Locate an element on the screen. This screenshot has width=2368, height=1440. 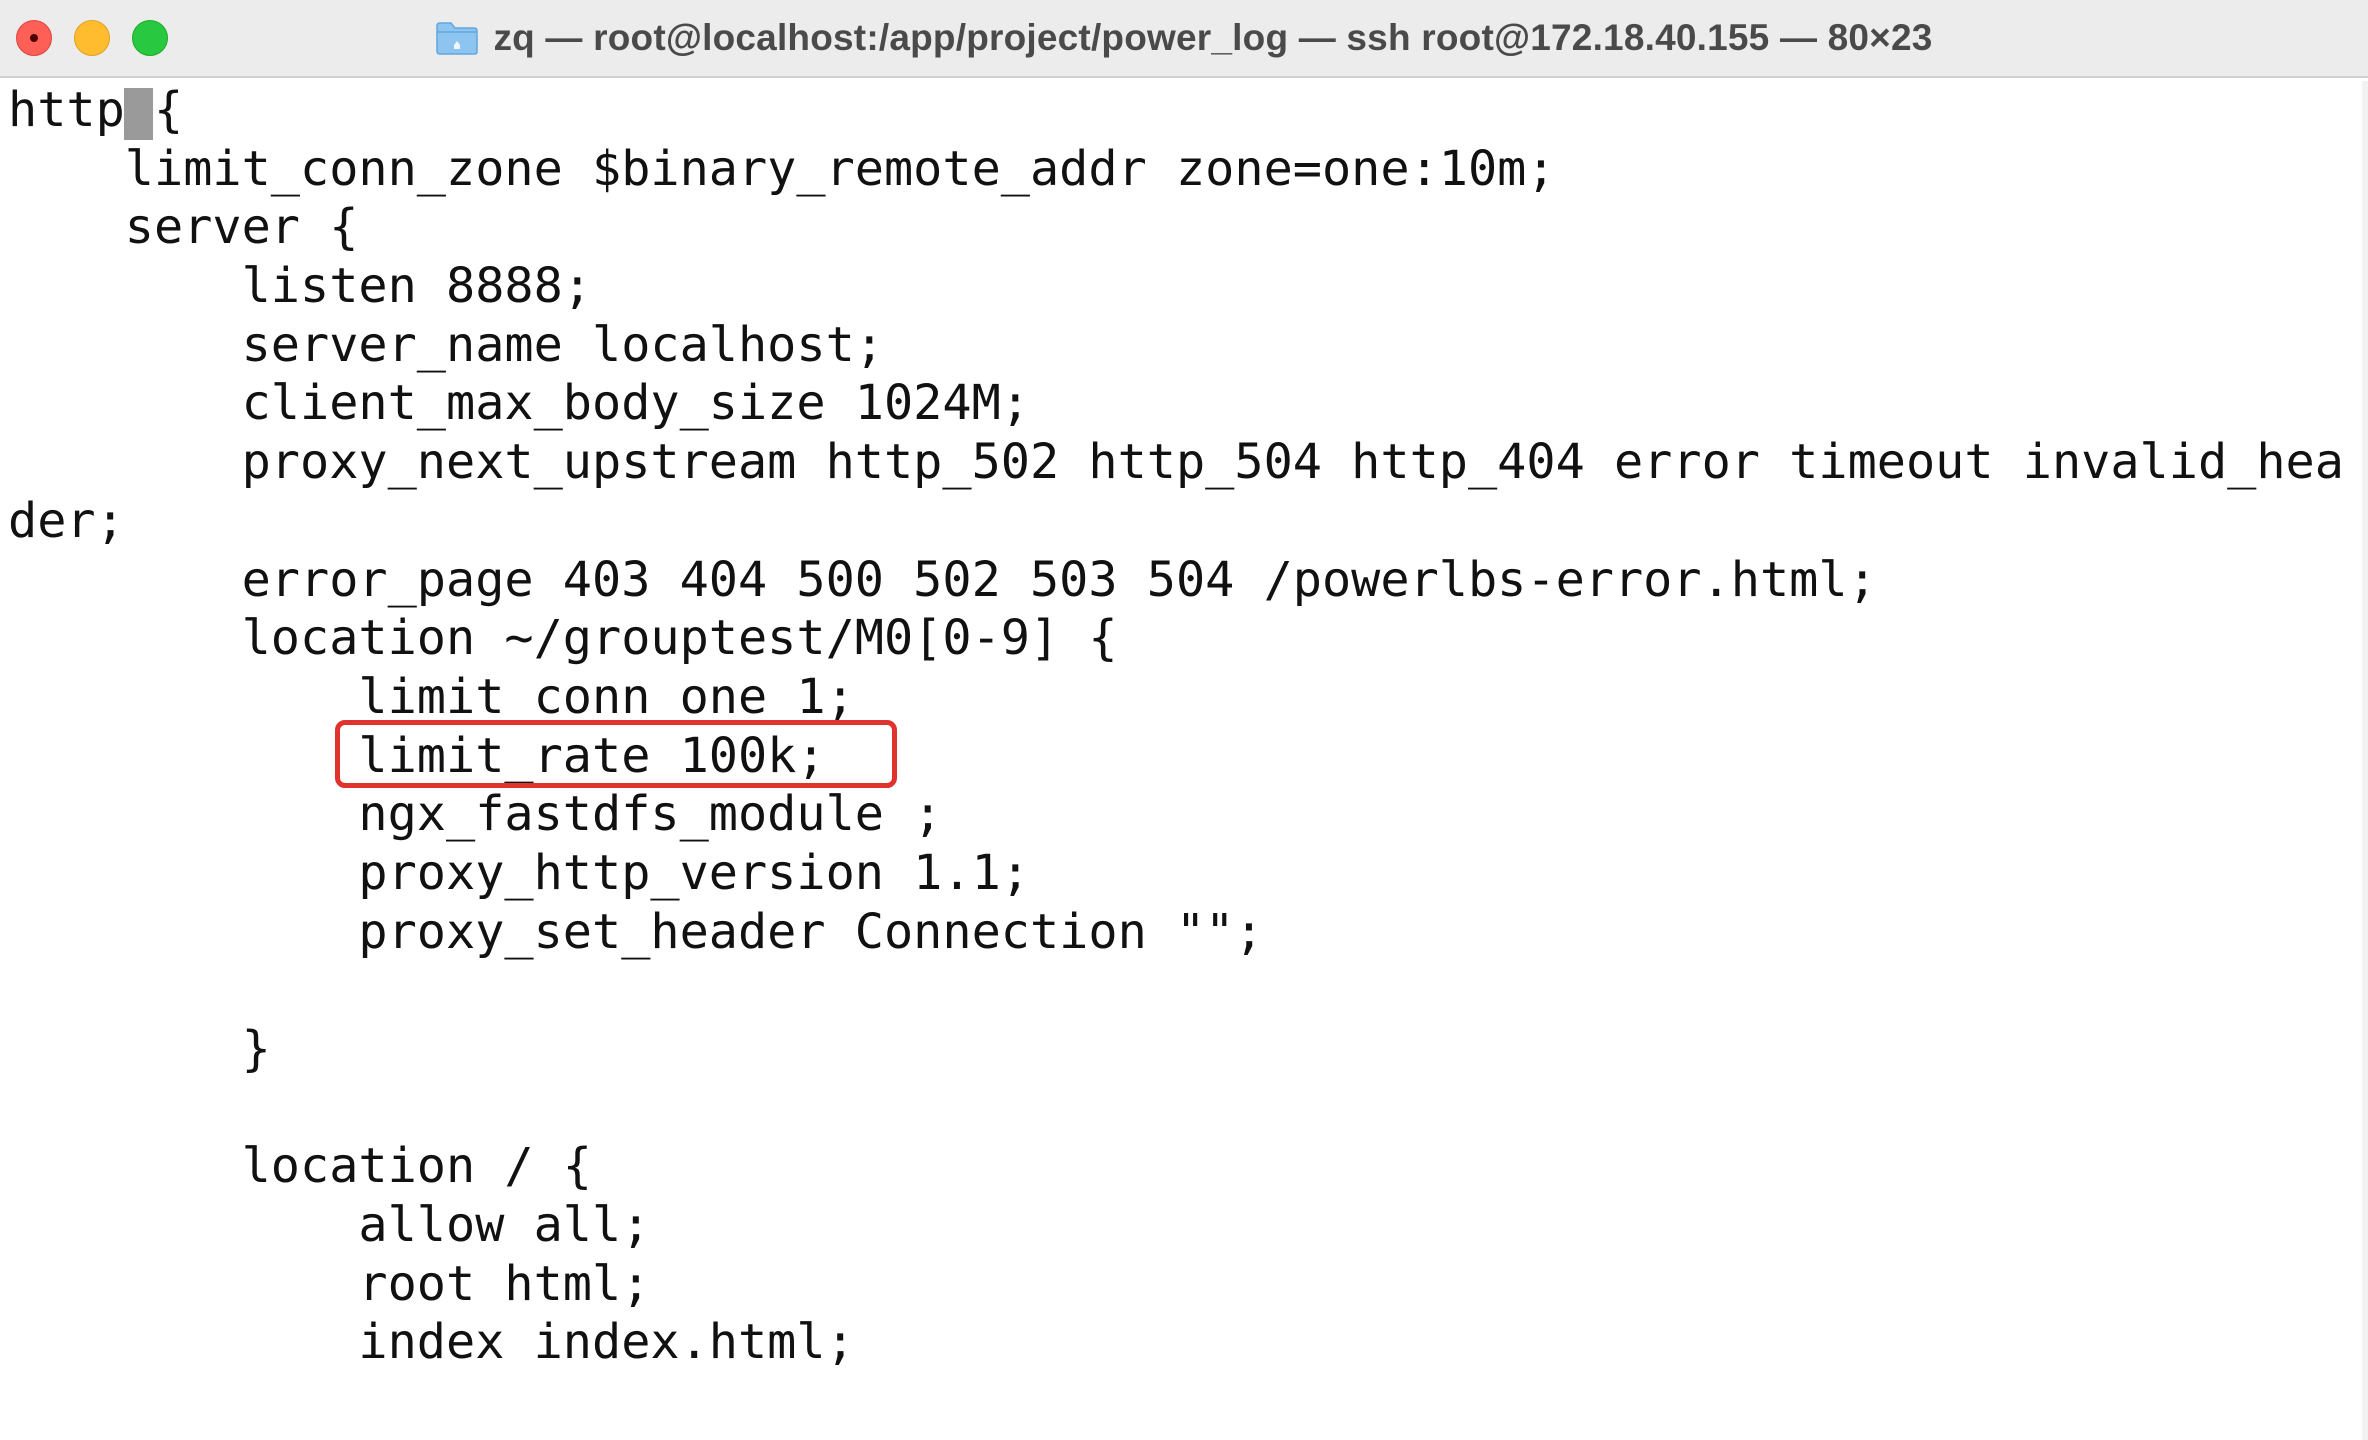
terminal-line: allow all; is located at coordinates (329, 1225).